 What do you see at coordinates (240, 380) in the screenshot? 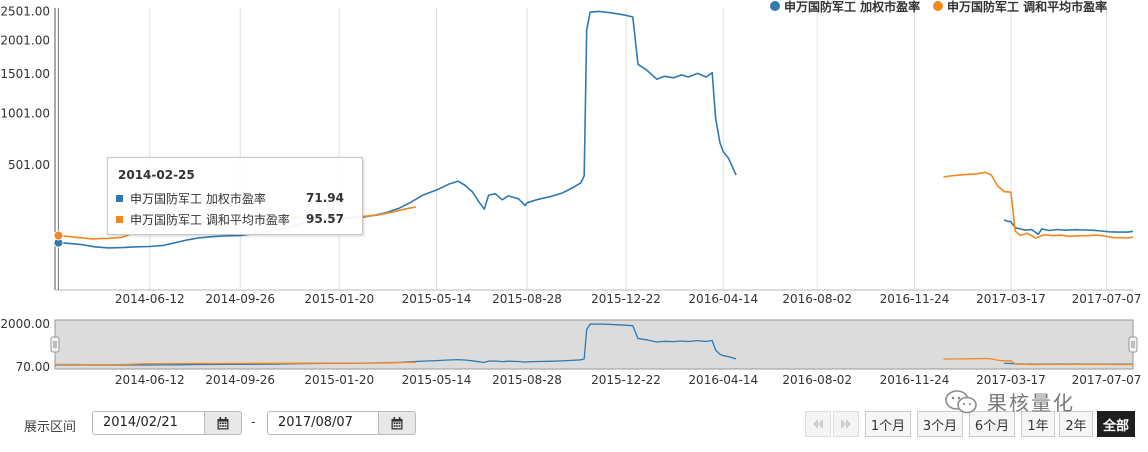
I see `navigator-x-tick-label: 2014-09-26` at bounding box center [240, 380].